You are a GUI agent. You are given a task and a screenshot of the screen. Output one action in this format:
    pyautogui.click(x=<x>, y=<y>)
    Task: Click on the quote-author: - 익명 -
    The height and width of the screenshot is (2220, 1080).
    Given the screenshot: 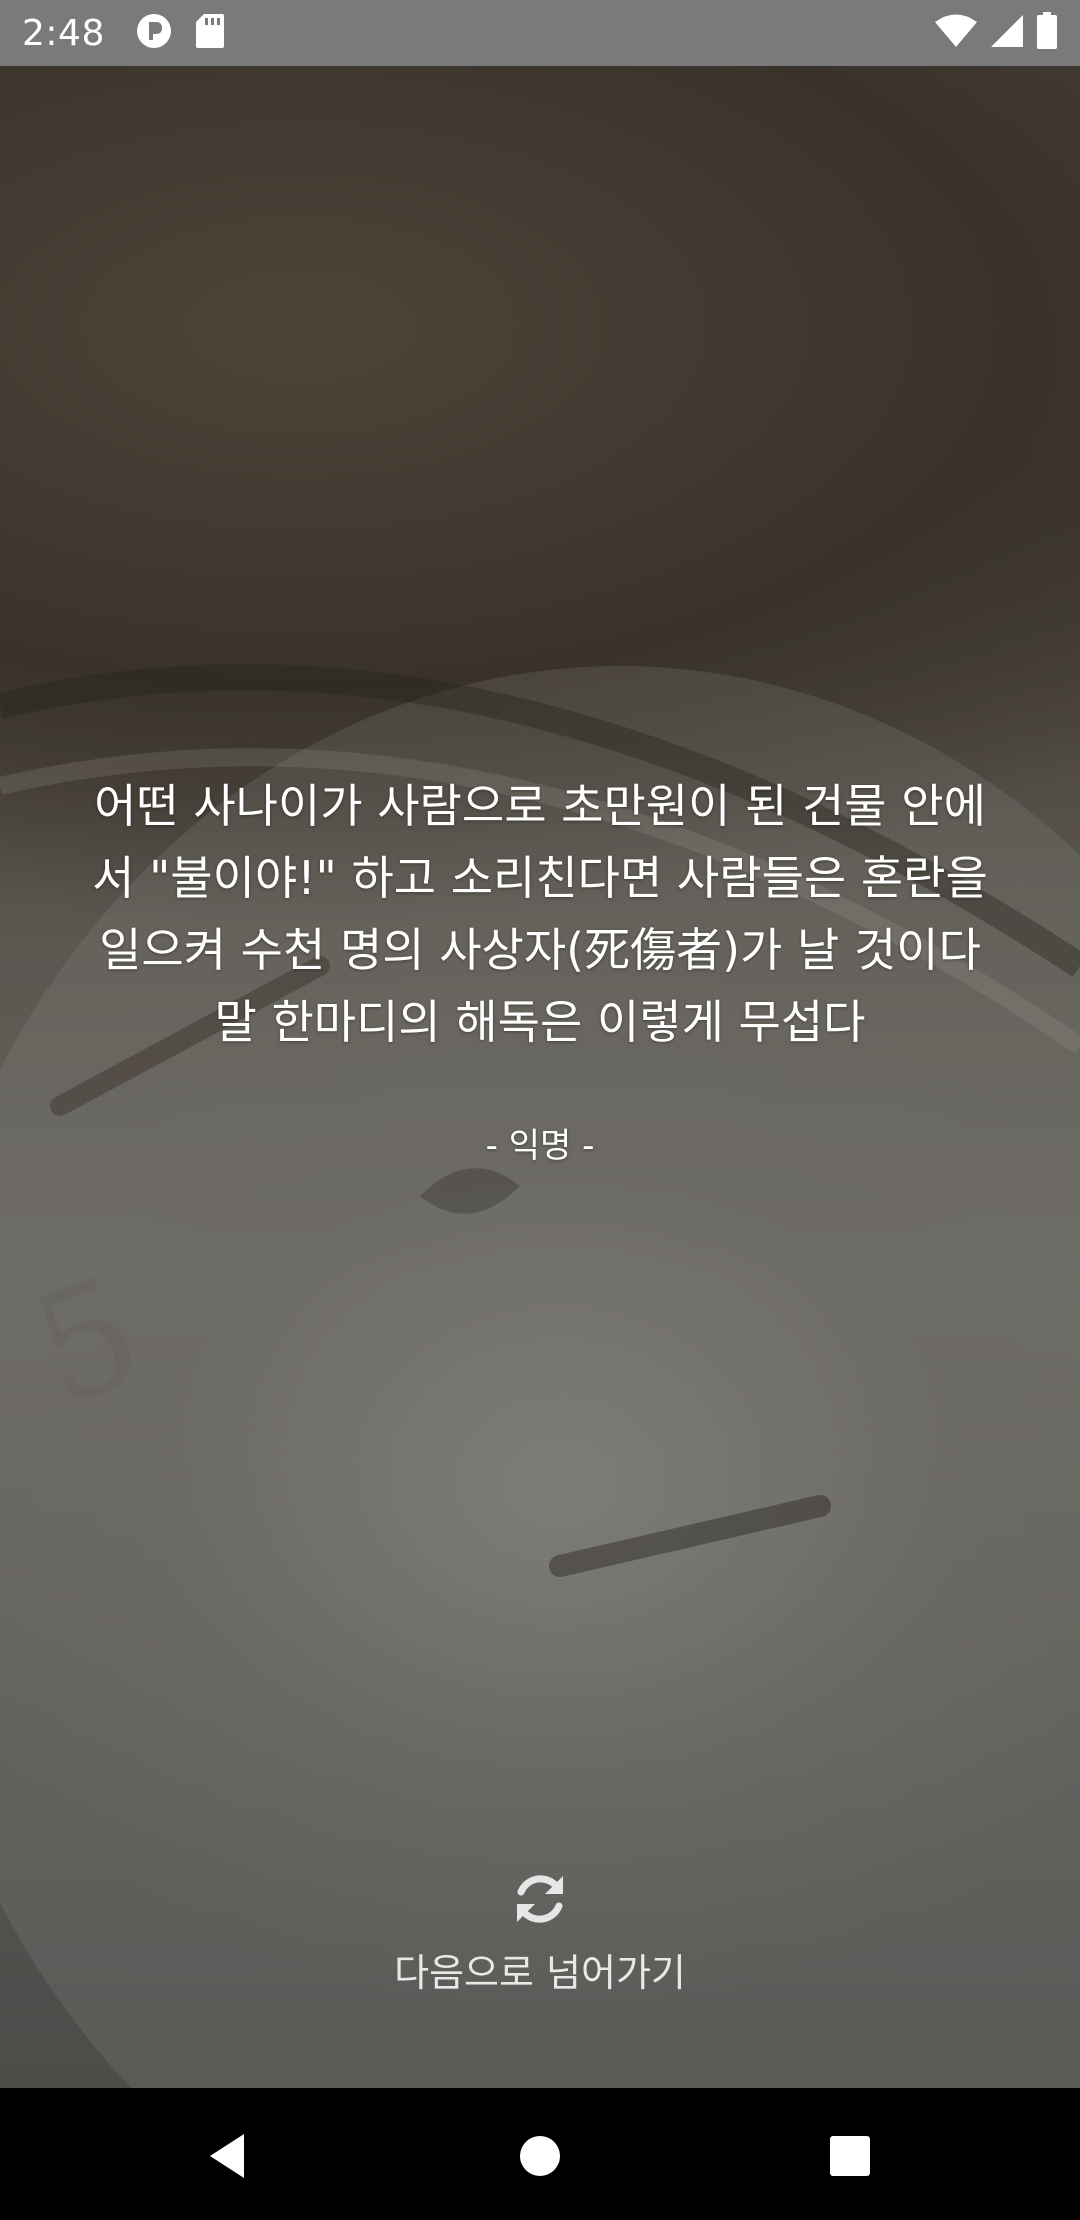 What is the action you would take?
    pyautogui.click(x=540, y=1146)
    